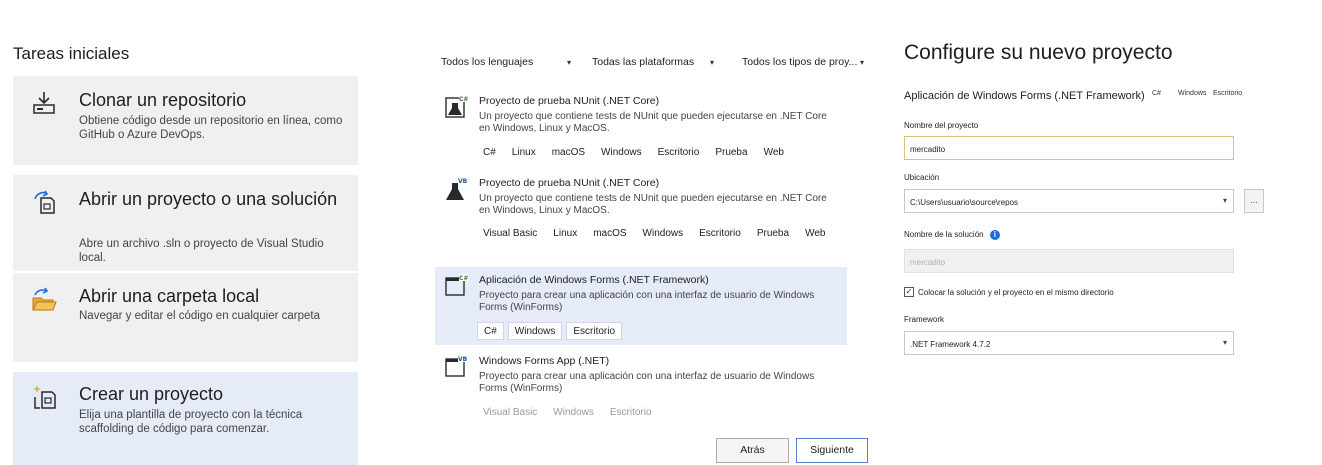  I want to click on configure-tag: Windows, so click(1192, 93).